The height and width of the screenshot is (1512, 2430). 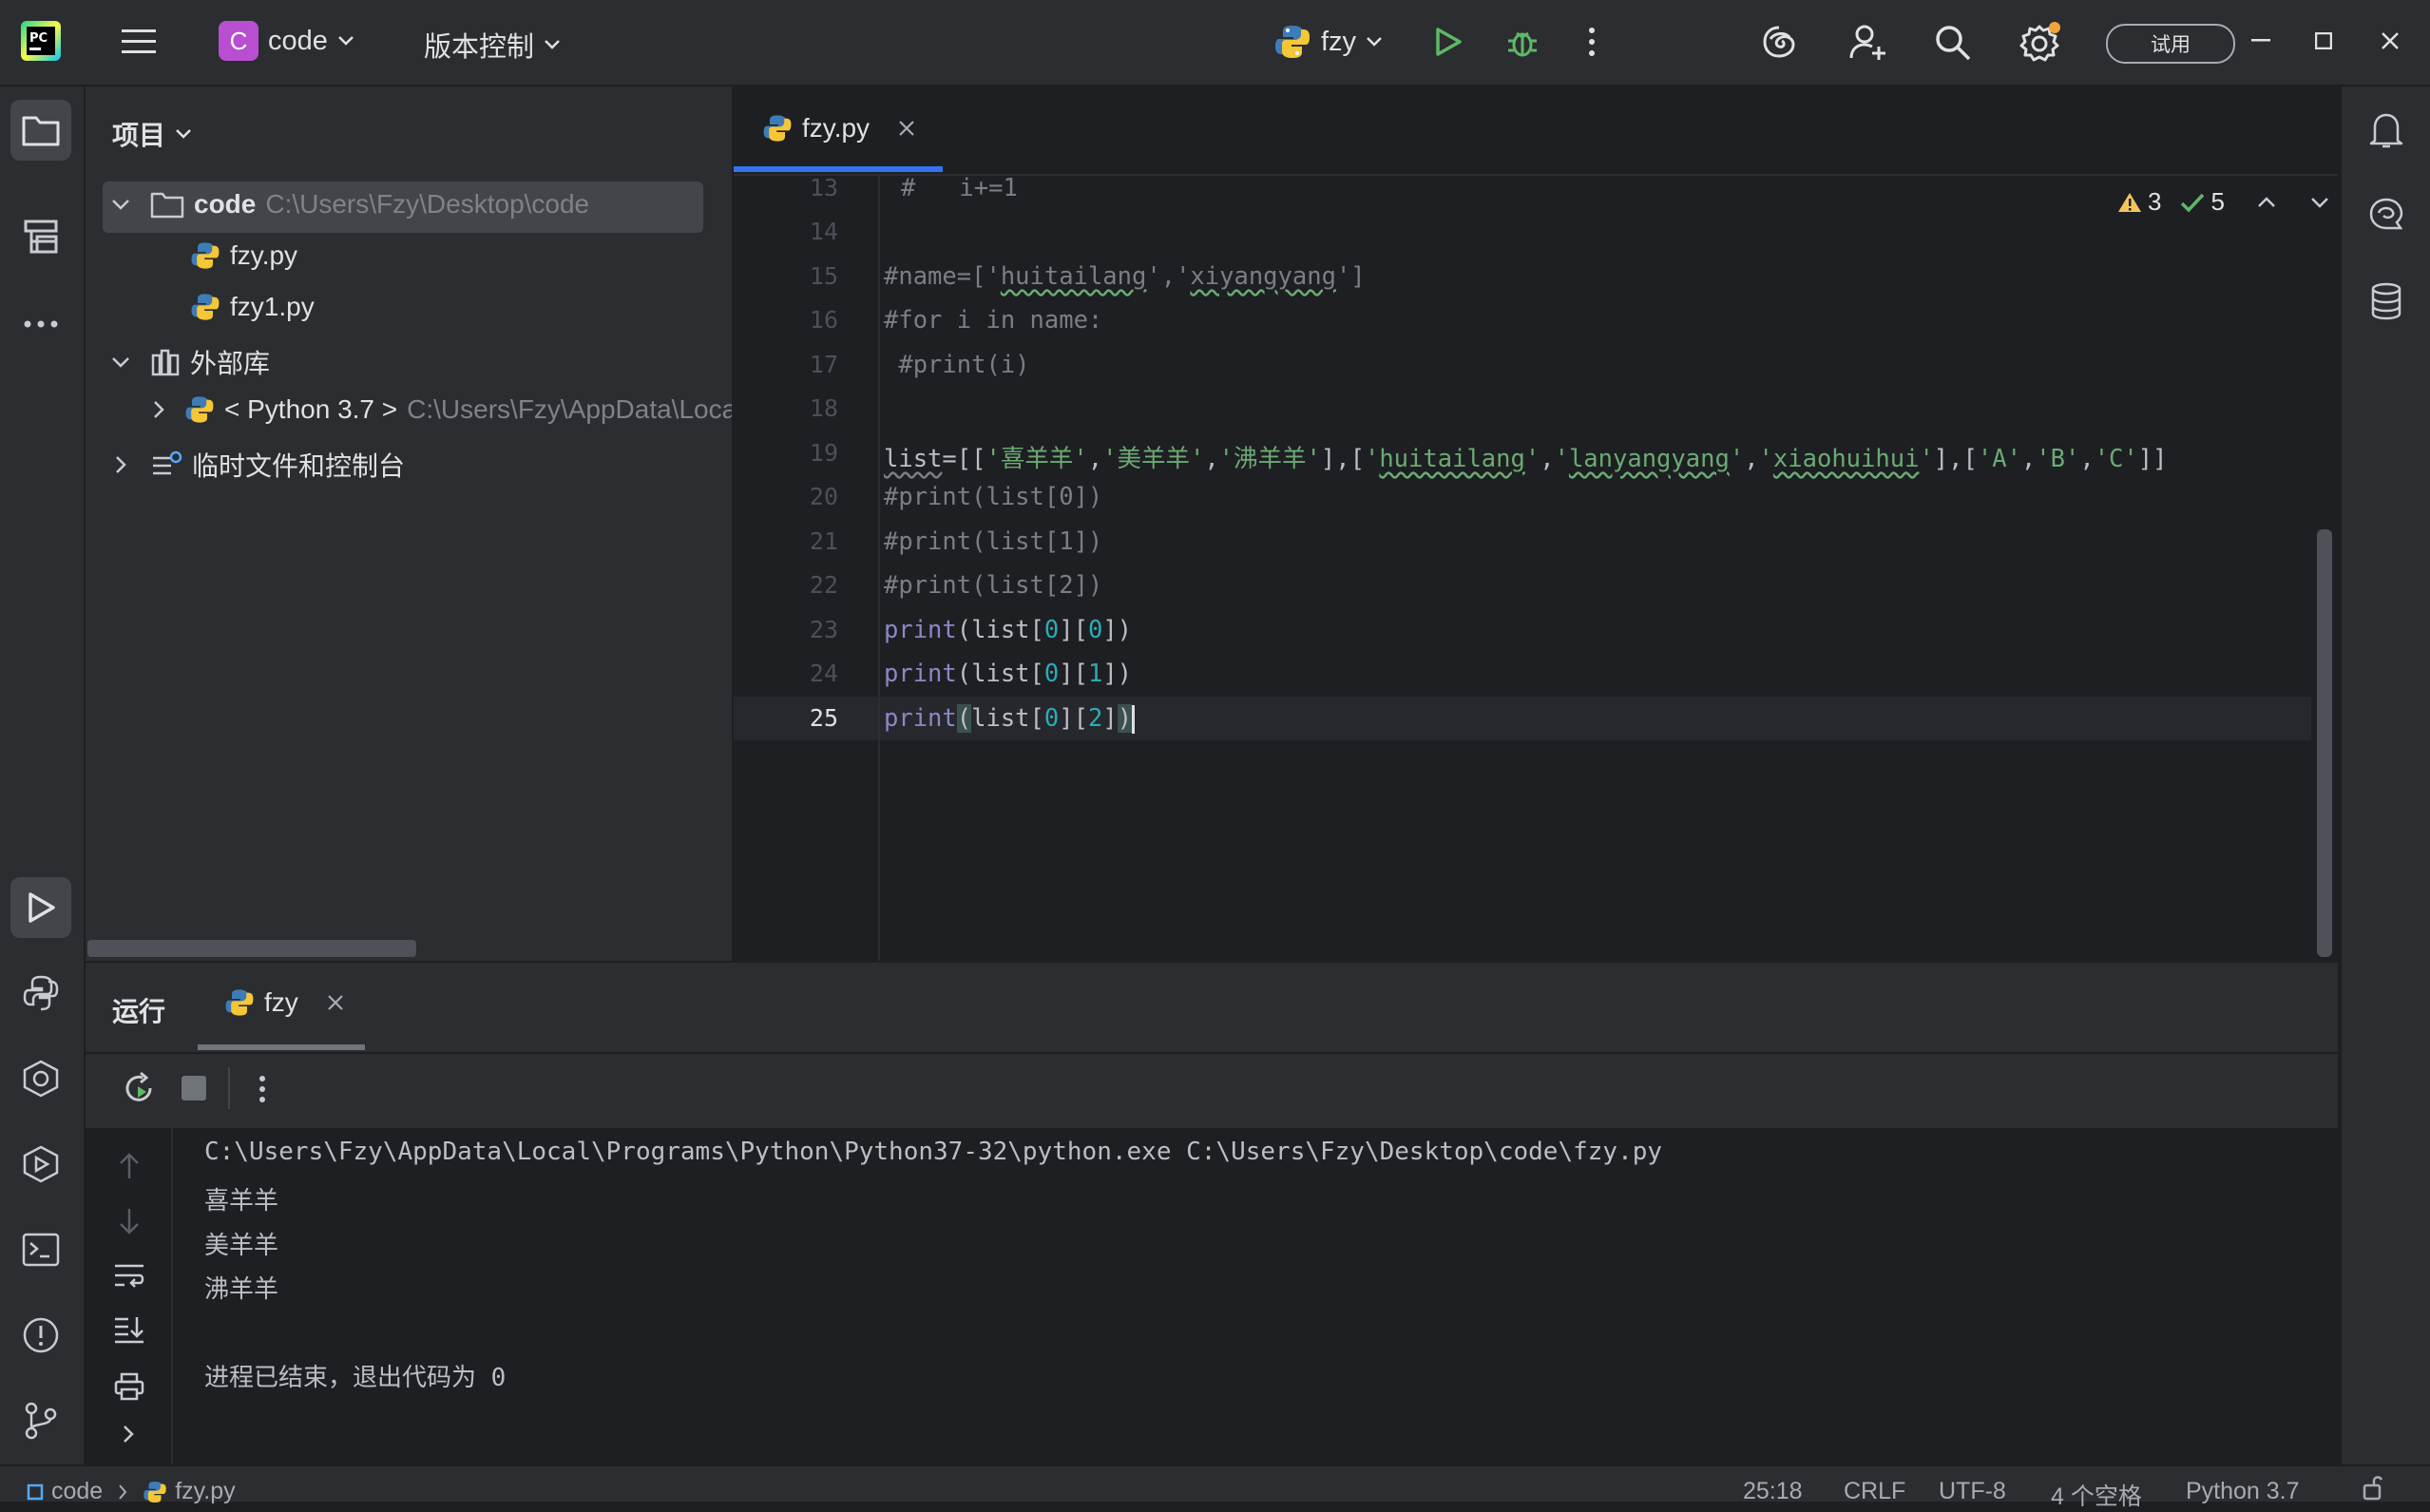 I want to click on breadcrumb-project: code, so click(x=77, y=1491).